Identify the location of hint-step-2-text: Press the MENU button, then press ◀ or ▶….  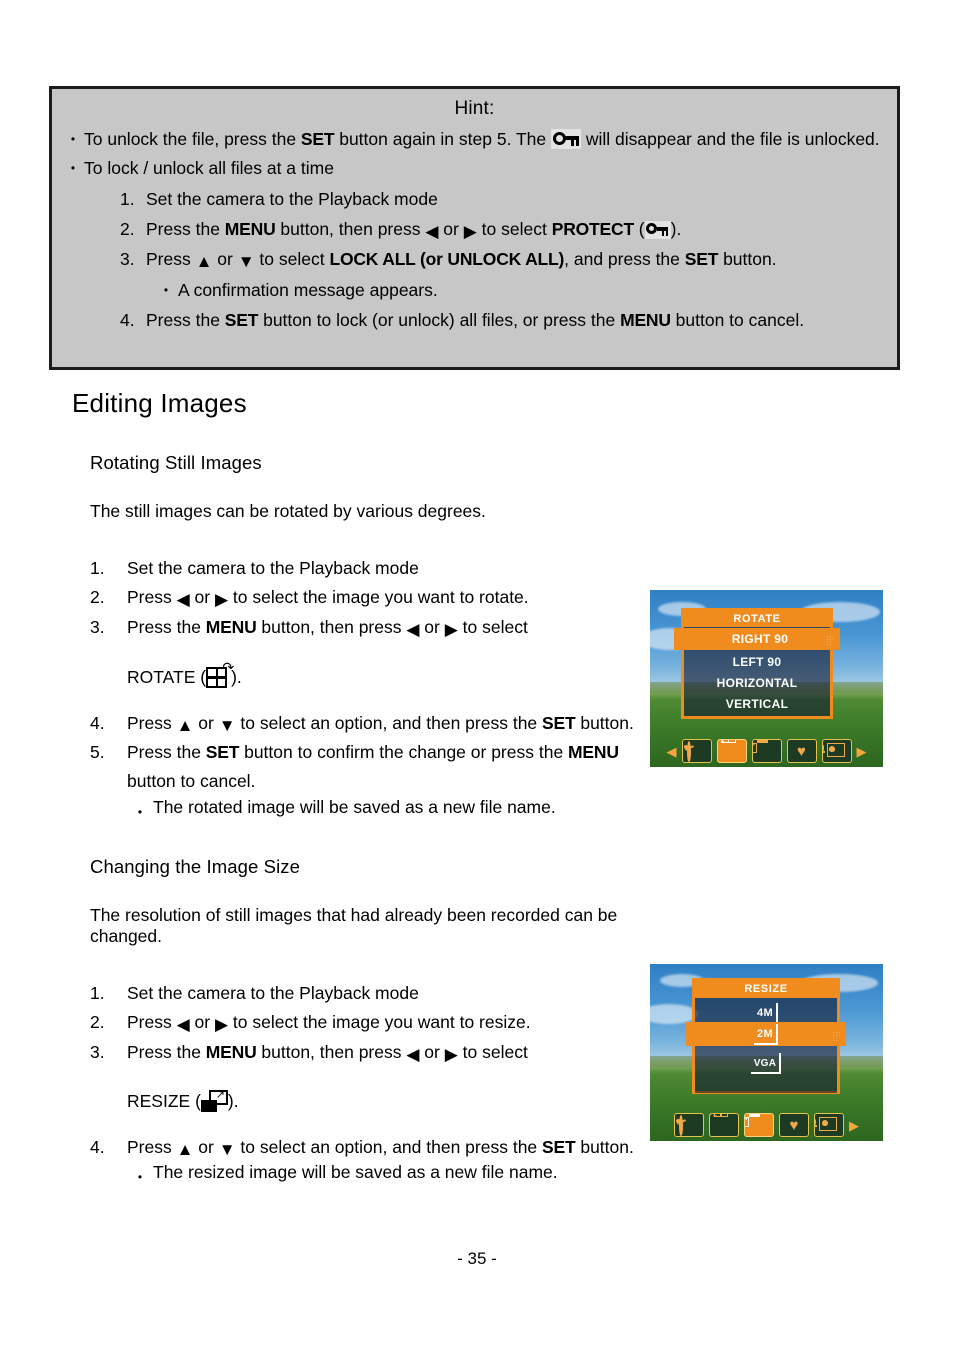
(515, 229).